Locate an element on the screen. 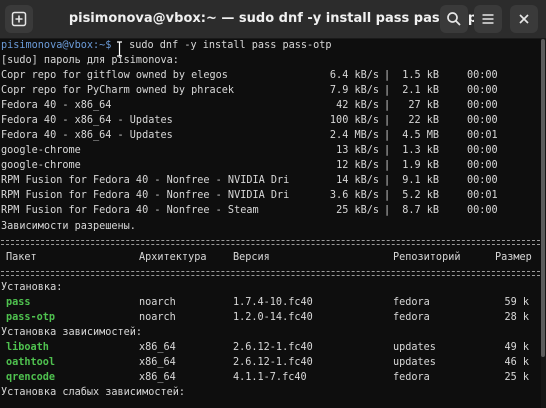 The image size is (546, 408). repo-speed: 42 kB/s is located at coordinates (357, 105).